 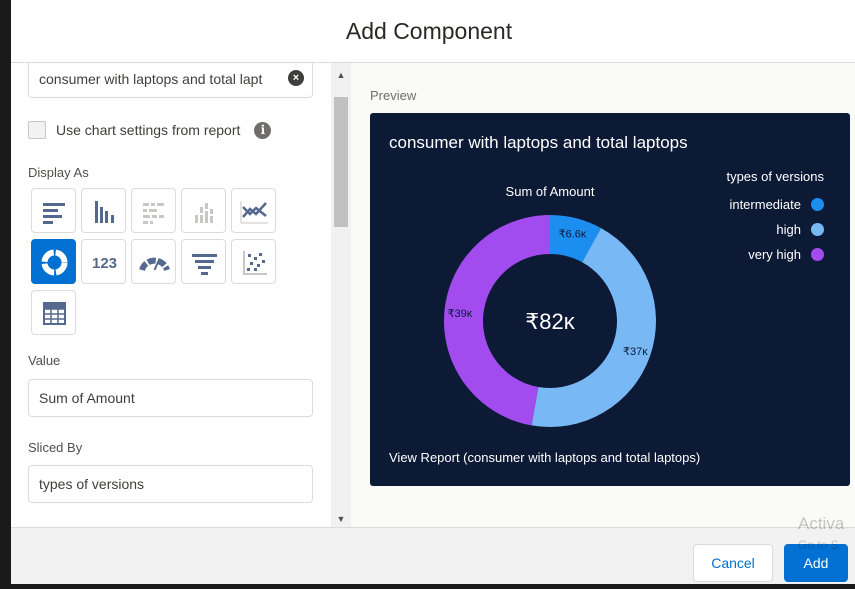 I want to click on modal-header: Add Component, so click(x=433, y=31).